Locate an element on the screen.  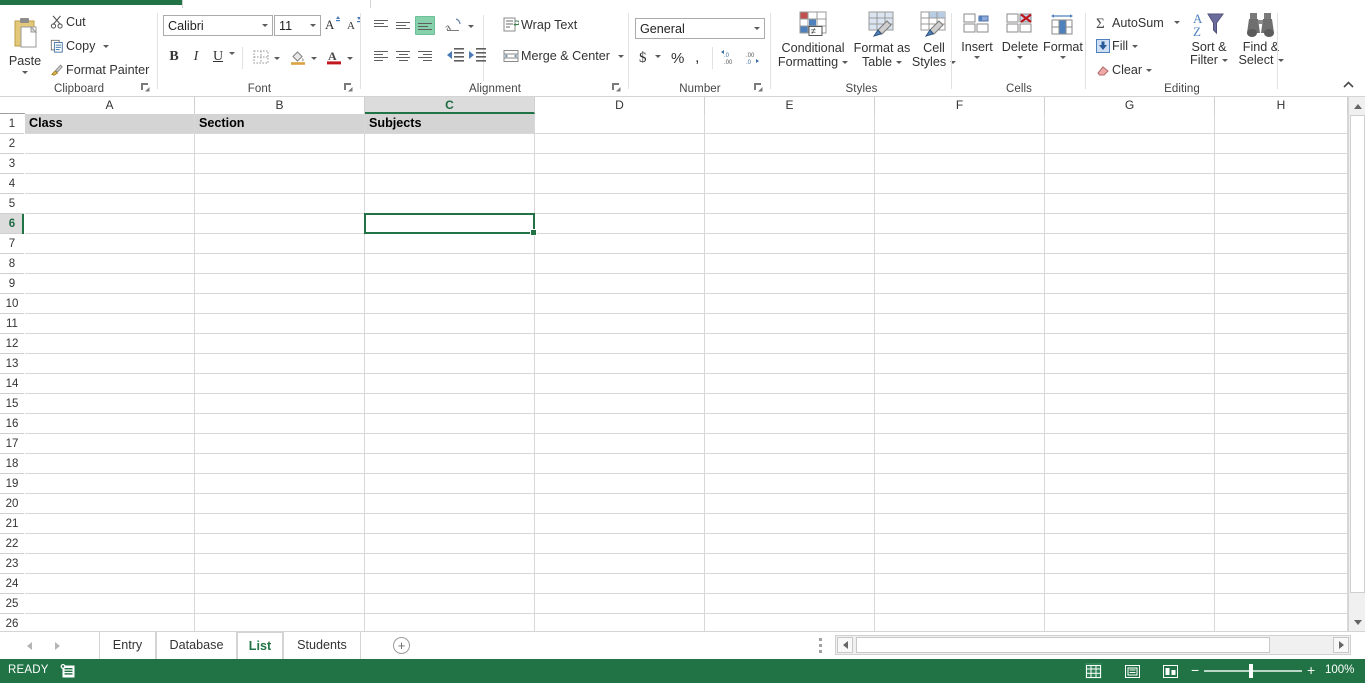
format-as-table-button: Format as Table is located at coordinates (882, 40).